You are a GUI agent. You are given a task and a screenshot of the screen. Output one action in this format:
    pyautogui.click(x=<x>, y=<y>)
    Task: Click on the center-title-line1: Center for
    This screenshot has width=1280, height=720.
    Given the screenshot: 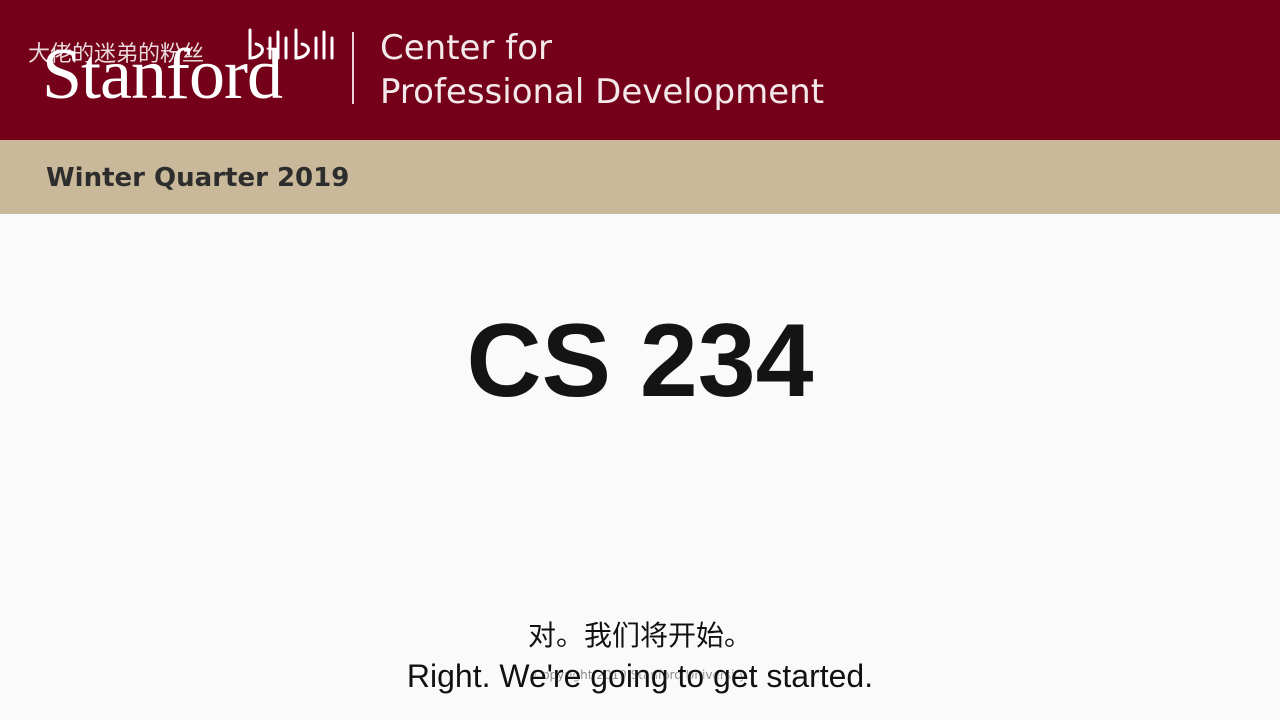 What is the action you would take?
    pyautogui.click(x=466, y=48)
    